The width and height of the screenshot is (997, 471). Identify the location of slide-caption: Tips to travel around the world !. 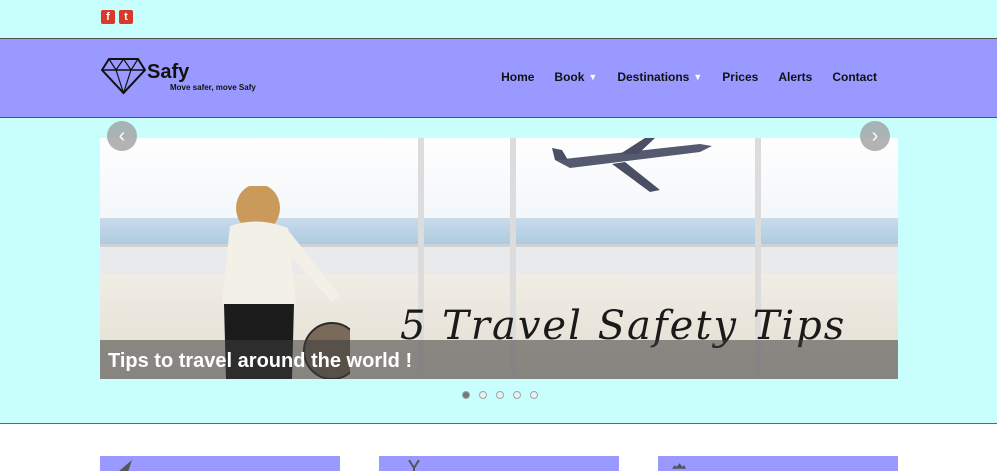
(260, 361).